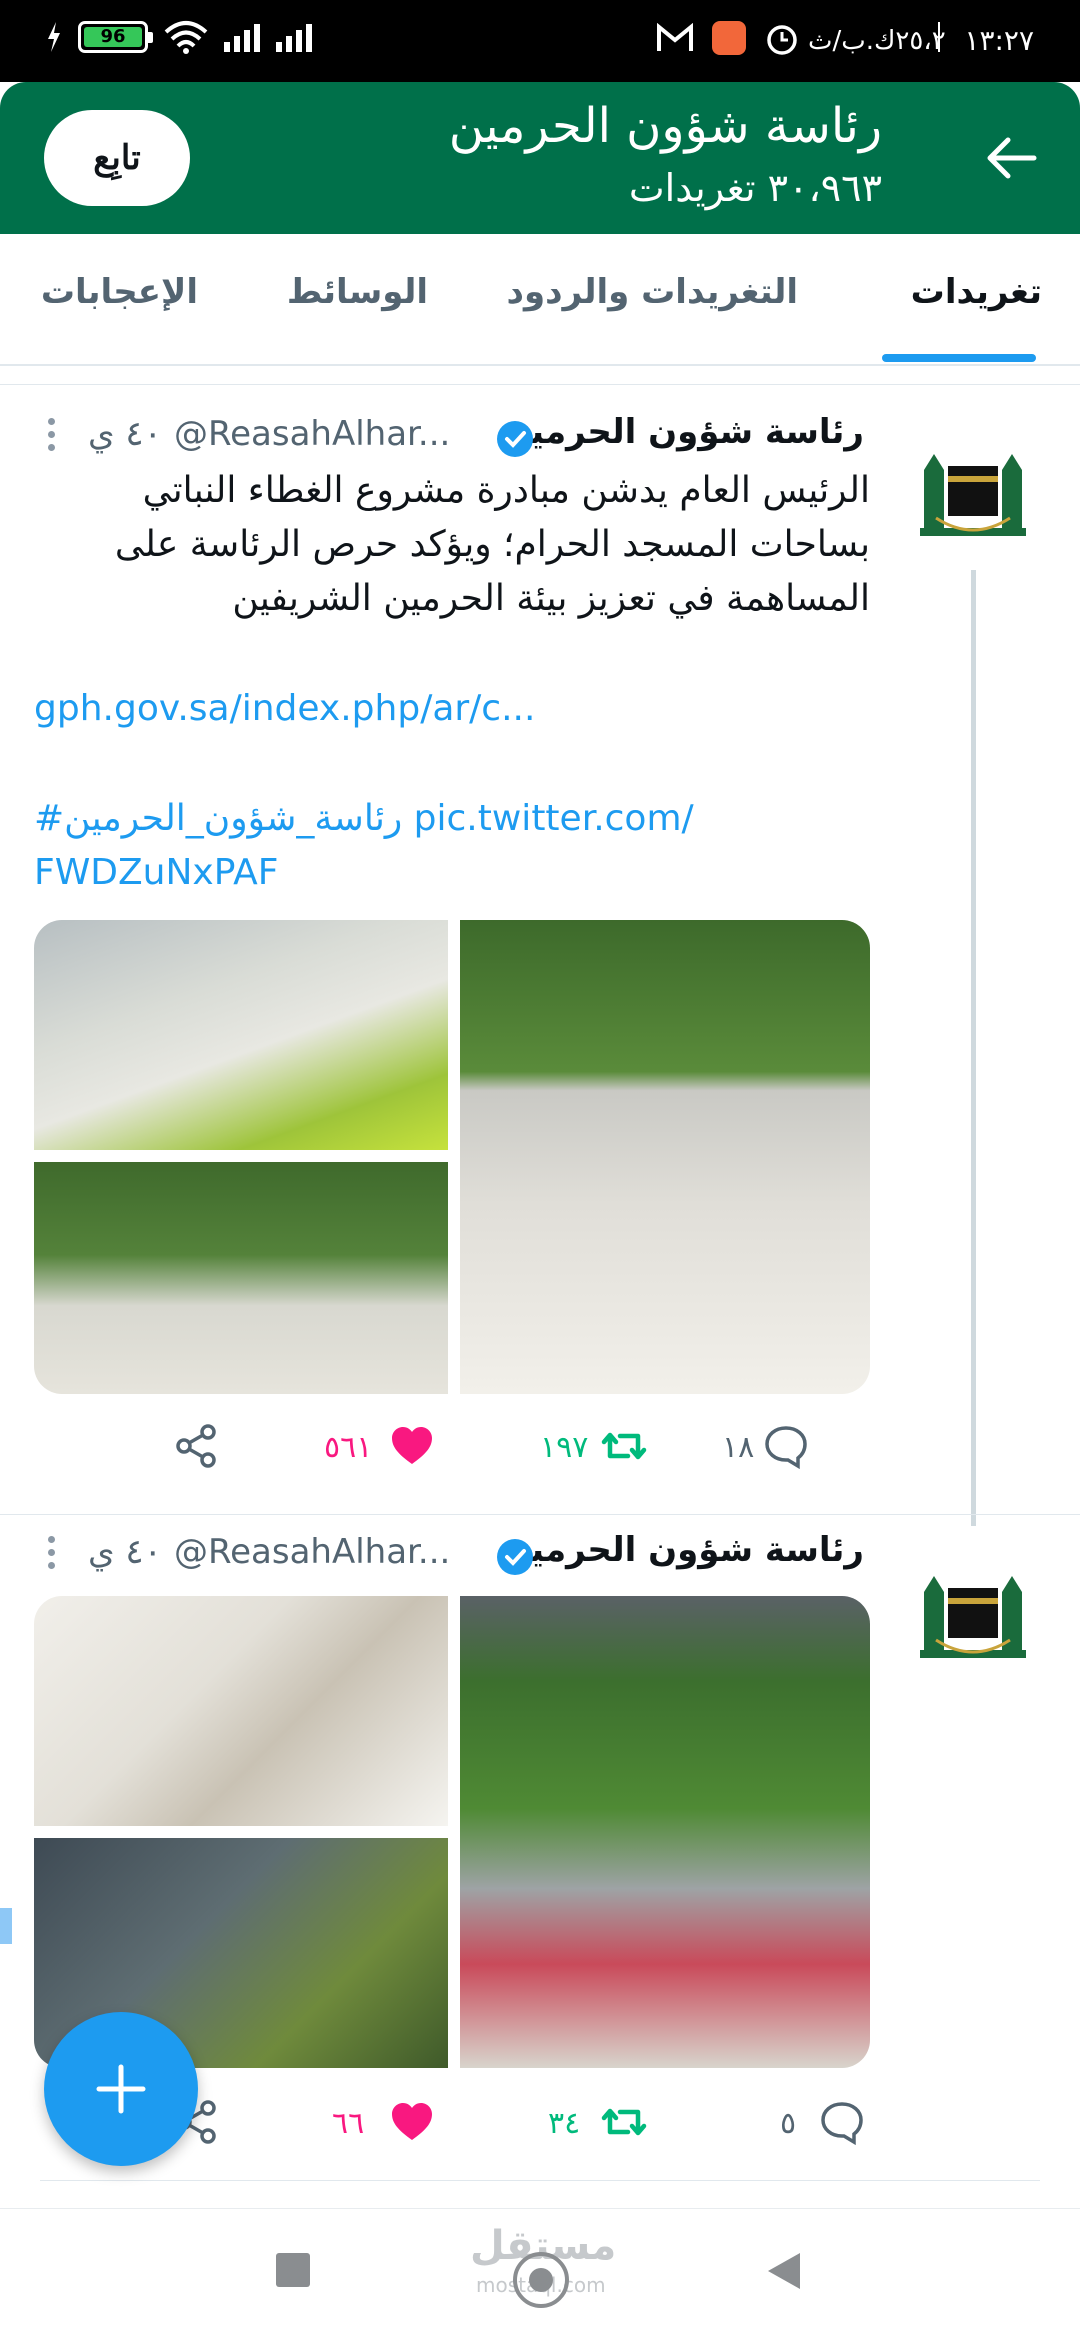  Describe the element at coordinates (348, 1447) in the screenshot. I see `like-count: ٥٦١` at that location.